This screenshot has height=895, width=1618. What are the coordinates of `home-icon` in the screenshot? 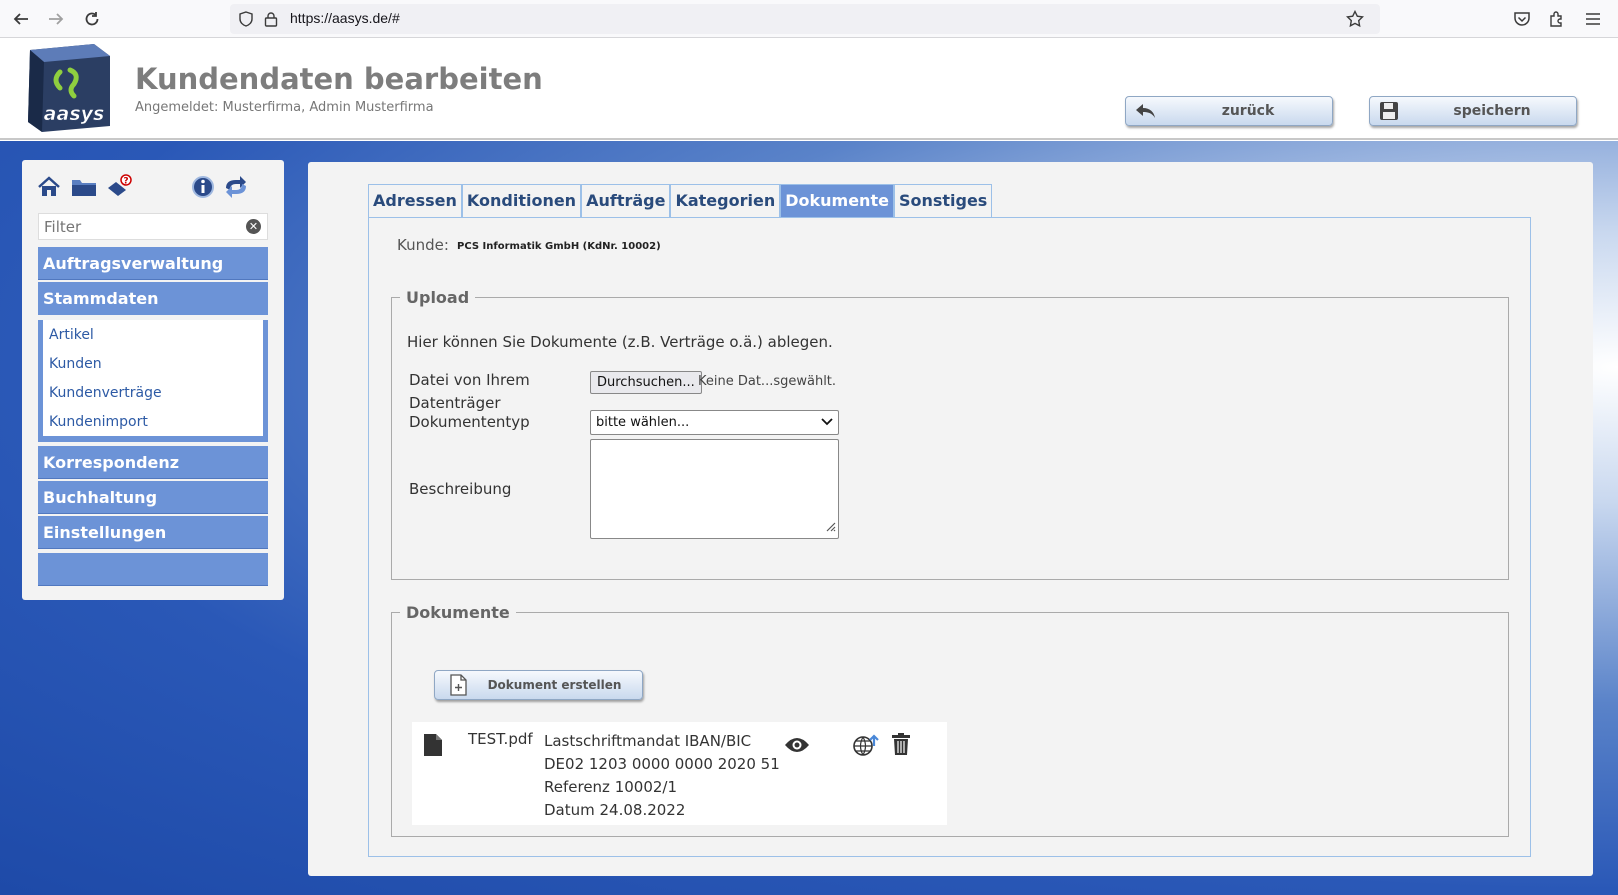 It's located at (50, 188).